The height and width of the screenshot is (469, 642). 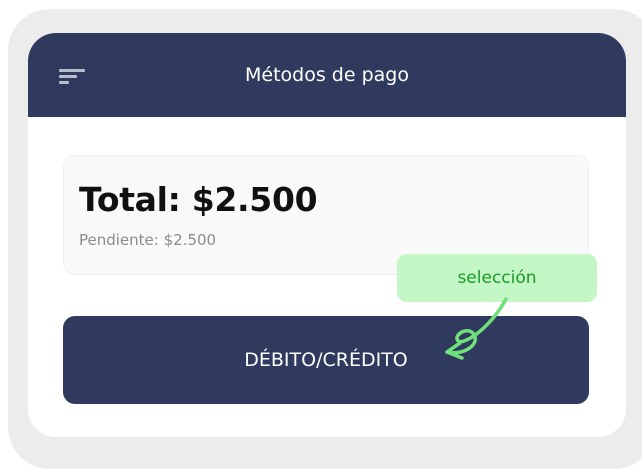 What do you see at coordinates (198, 199) in the screenshot?
I see `total-amount: Total: $2.500` at bounding box center [198, 199].